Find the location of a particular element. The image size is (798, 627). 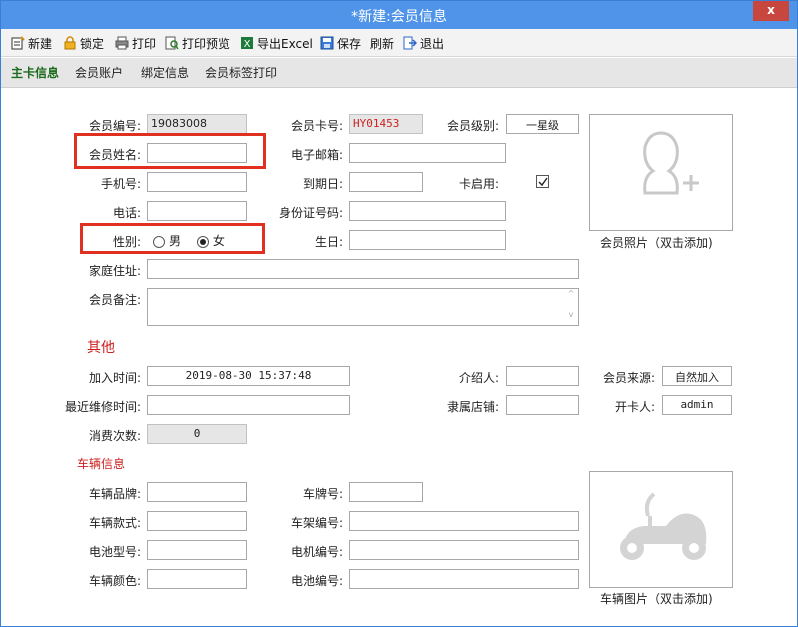

source-label: 会员来源: is located at coordinates (628, 378).